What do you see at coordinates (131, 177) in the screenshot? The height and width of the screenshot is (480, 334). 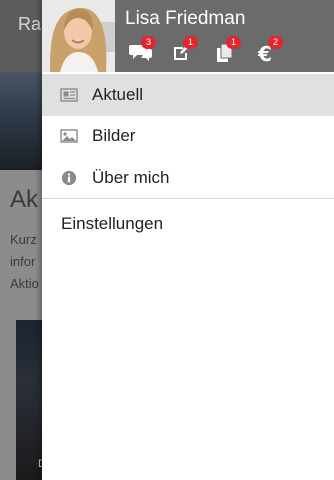 I see `menu-label-ueber-mich: Über mich` at bounding box center [131, 177].